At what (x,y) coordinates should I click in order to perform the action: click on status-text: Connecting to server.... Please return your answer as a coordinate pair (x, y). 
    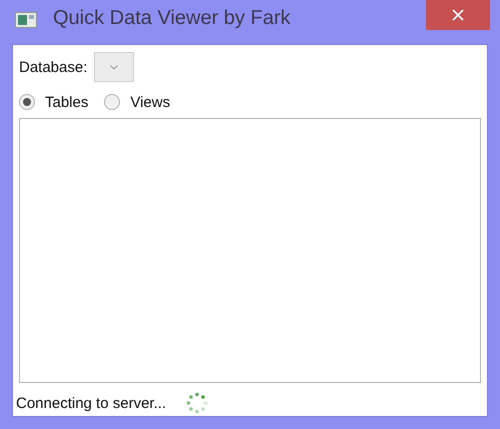
    Looking at the image, I should click on (91, 403).